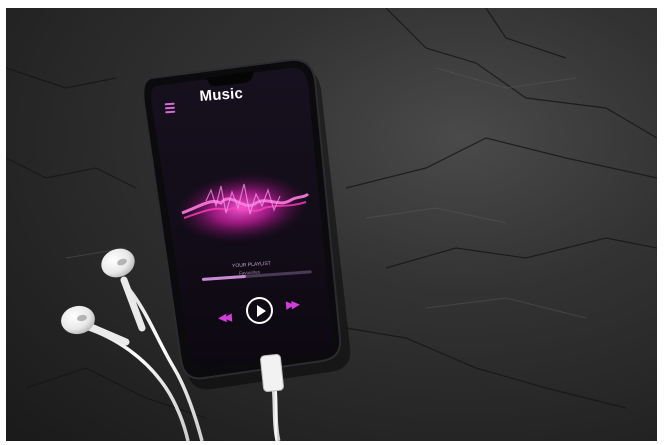 The width and height of the screenshot is (664, 445). Describe the element at coordinates (221, 94) in the screenshot. I see `app-title: Music` at that location.